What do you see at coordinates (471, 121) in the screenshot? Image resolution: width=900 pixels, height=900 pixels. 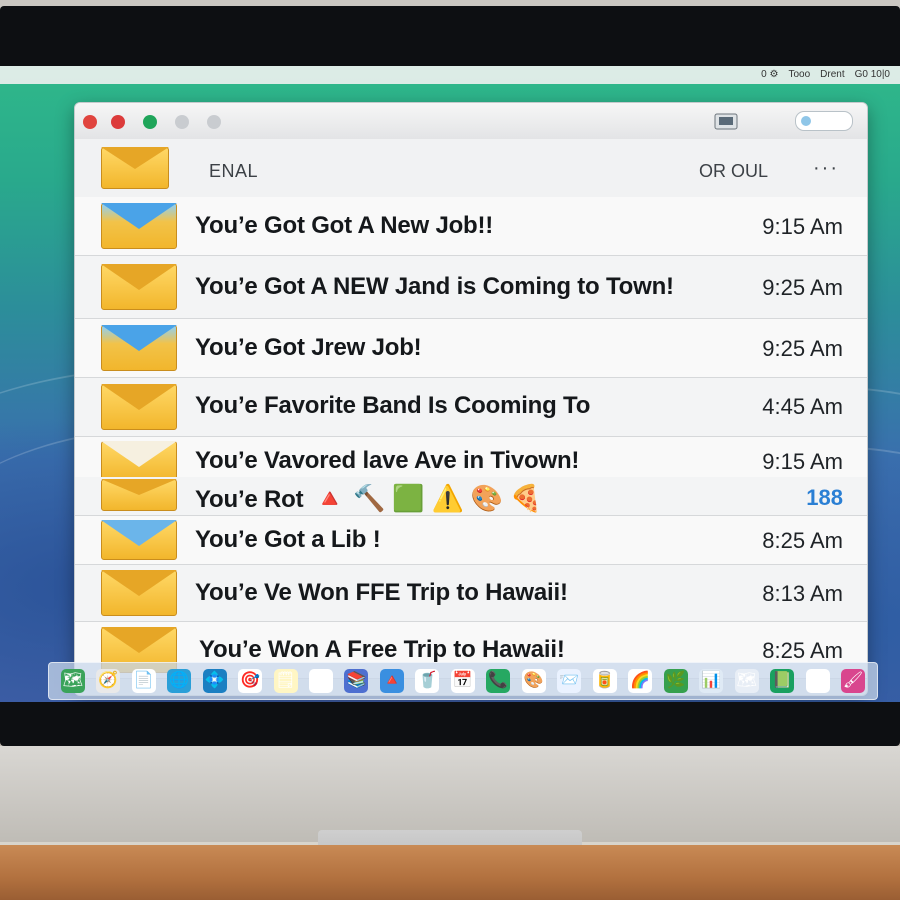 I see `window-titlebar` at bounding box center [471, 121].